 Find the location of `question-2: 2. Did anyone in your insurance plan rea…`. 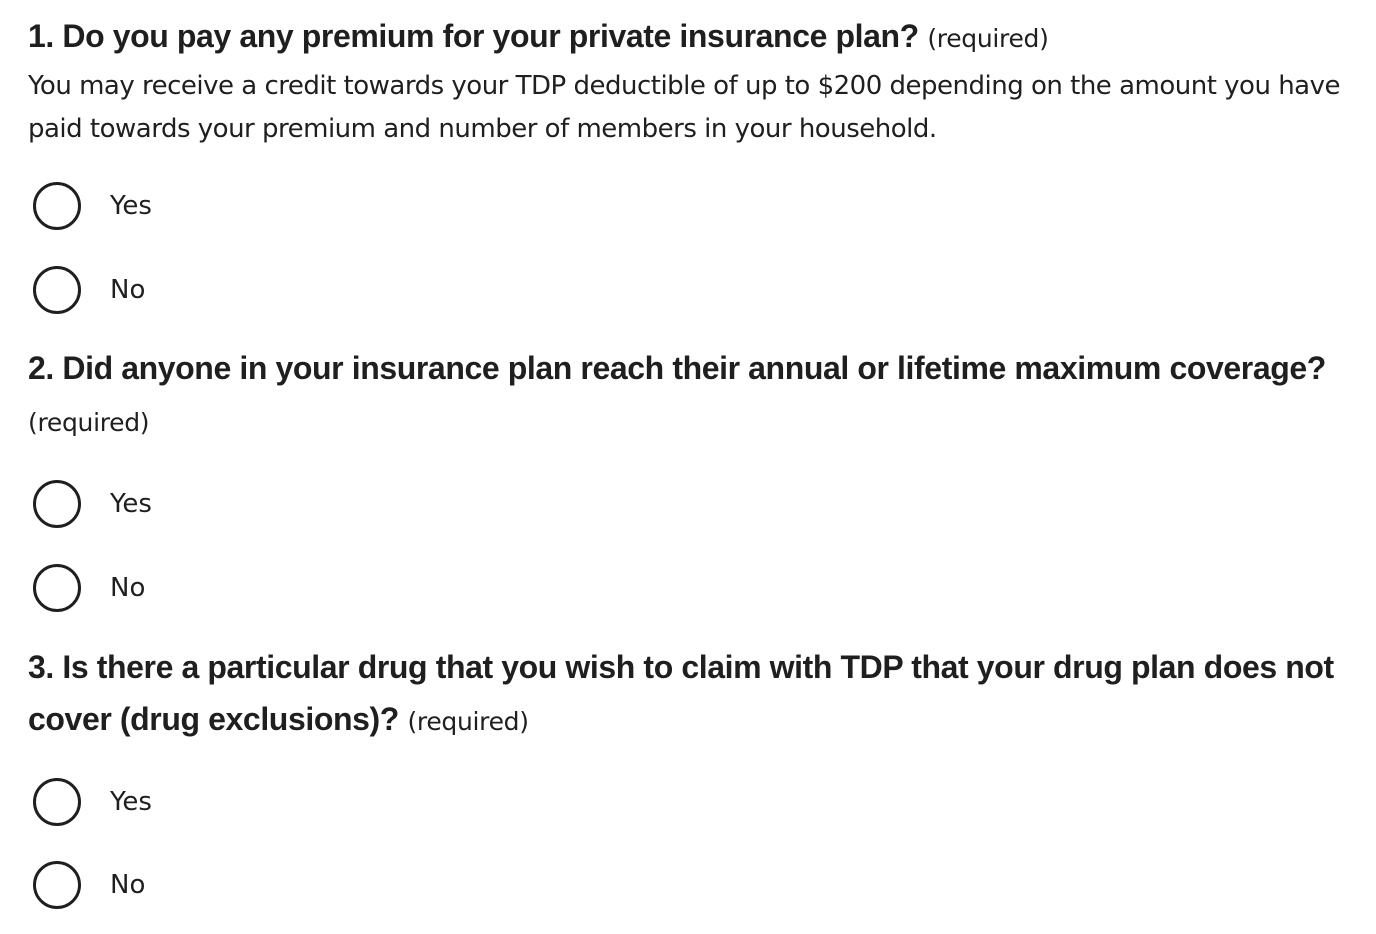

question-2: 2. Did anyone in your insurance plan rea… is located at coordinates (698, 395).